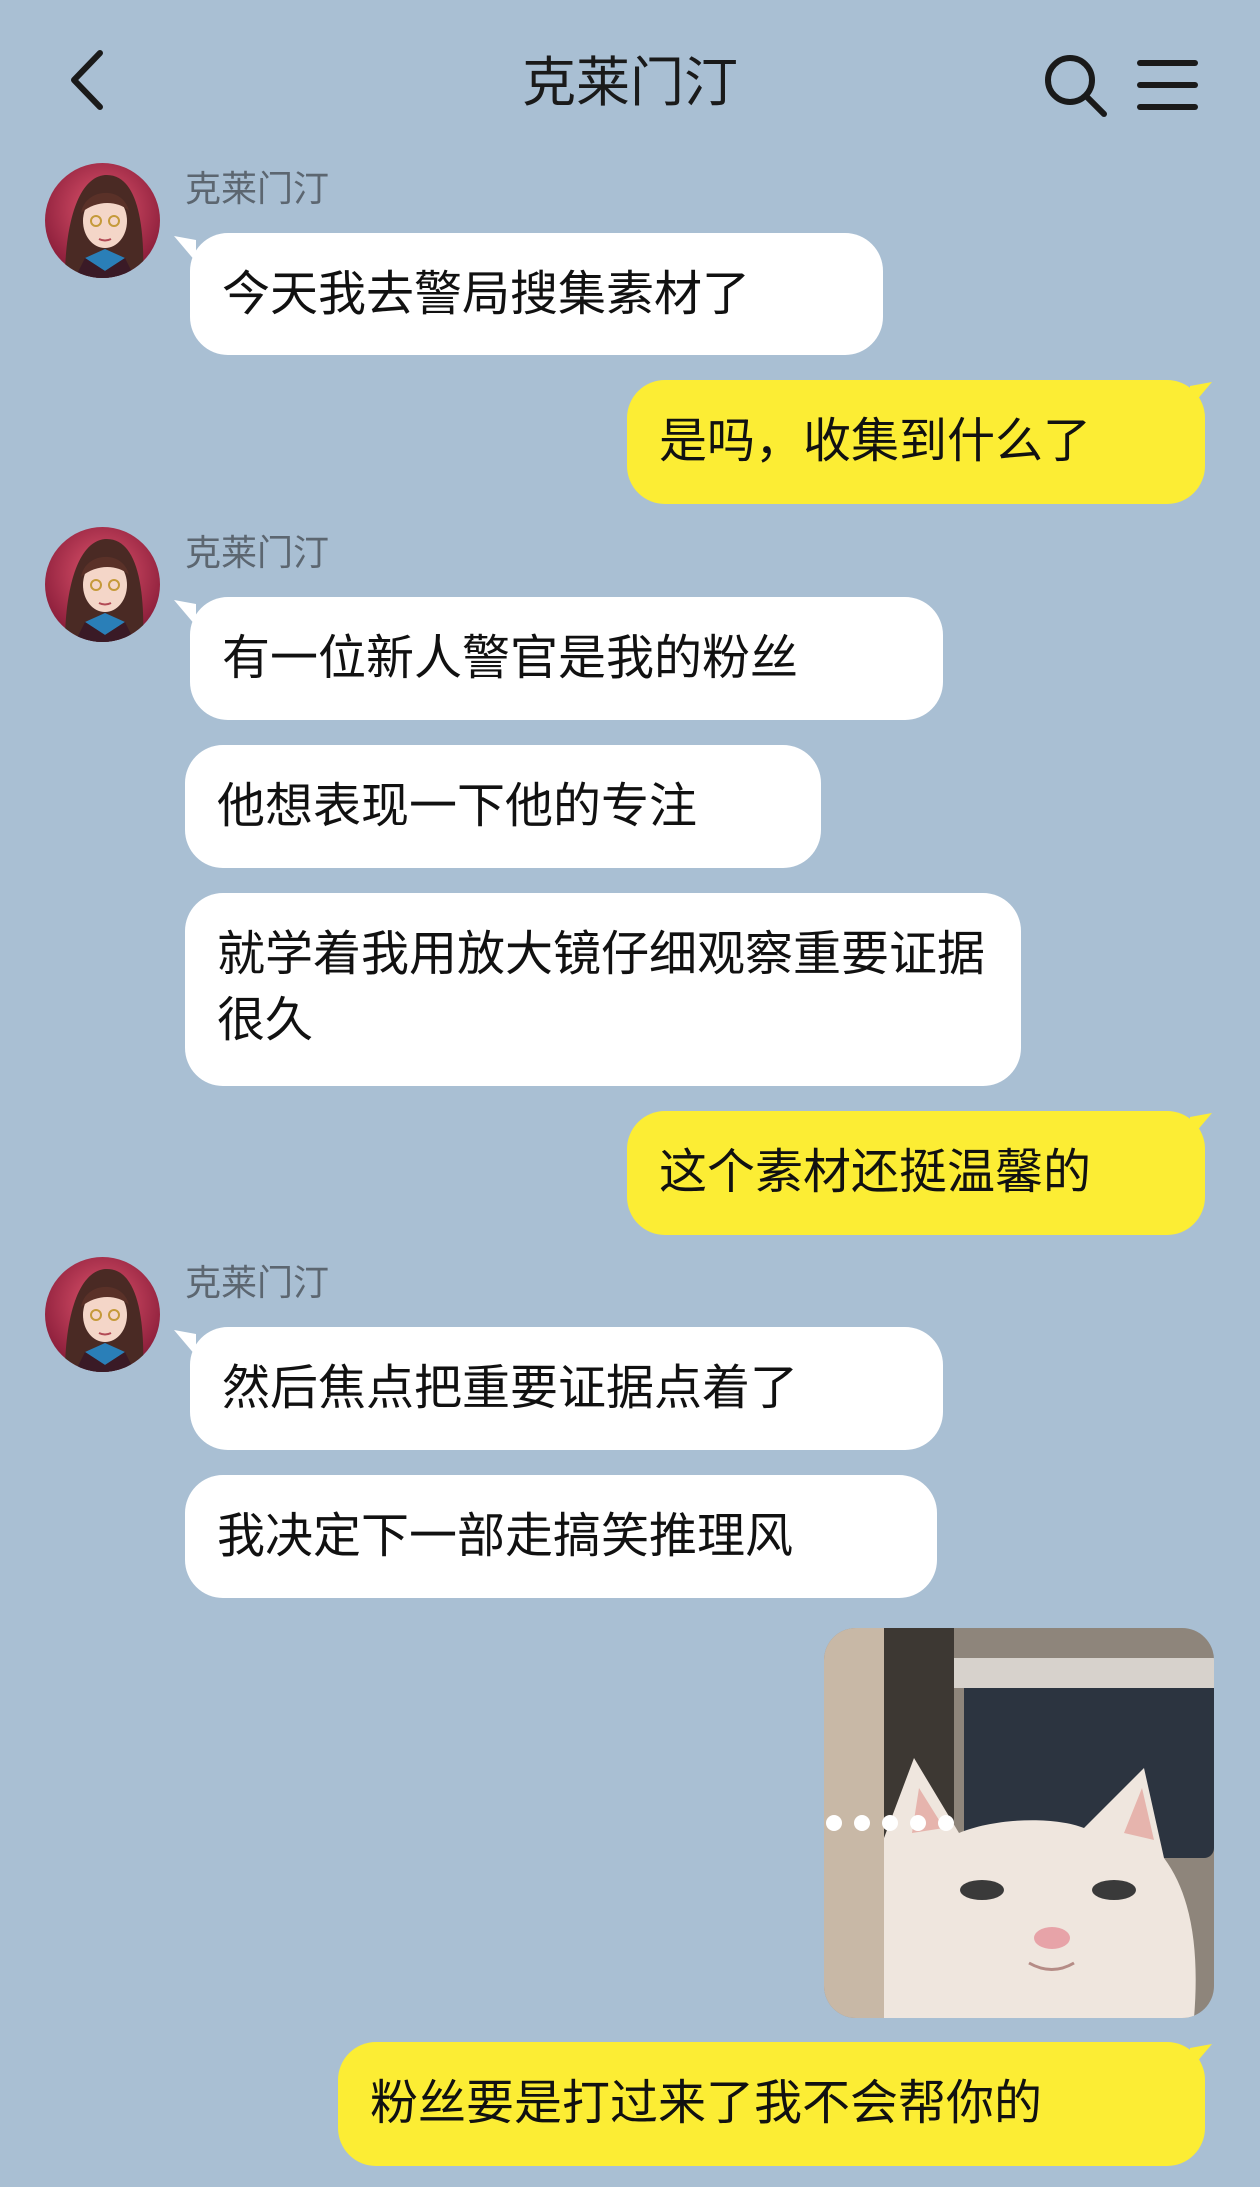 This screenshot has width=1260, height=2187. What do you see at coordinates (561, 1536) in the screenshot?
I see `message-bubble-incoming: 我决定下一部走搞笑推理风` at bounding box center [561, 1536].